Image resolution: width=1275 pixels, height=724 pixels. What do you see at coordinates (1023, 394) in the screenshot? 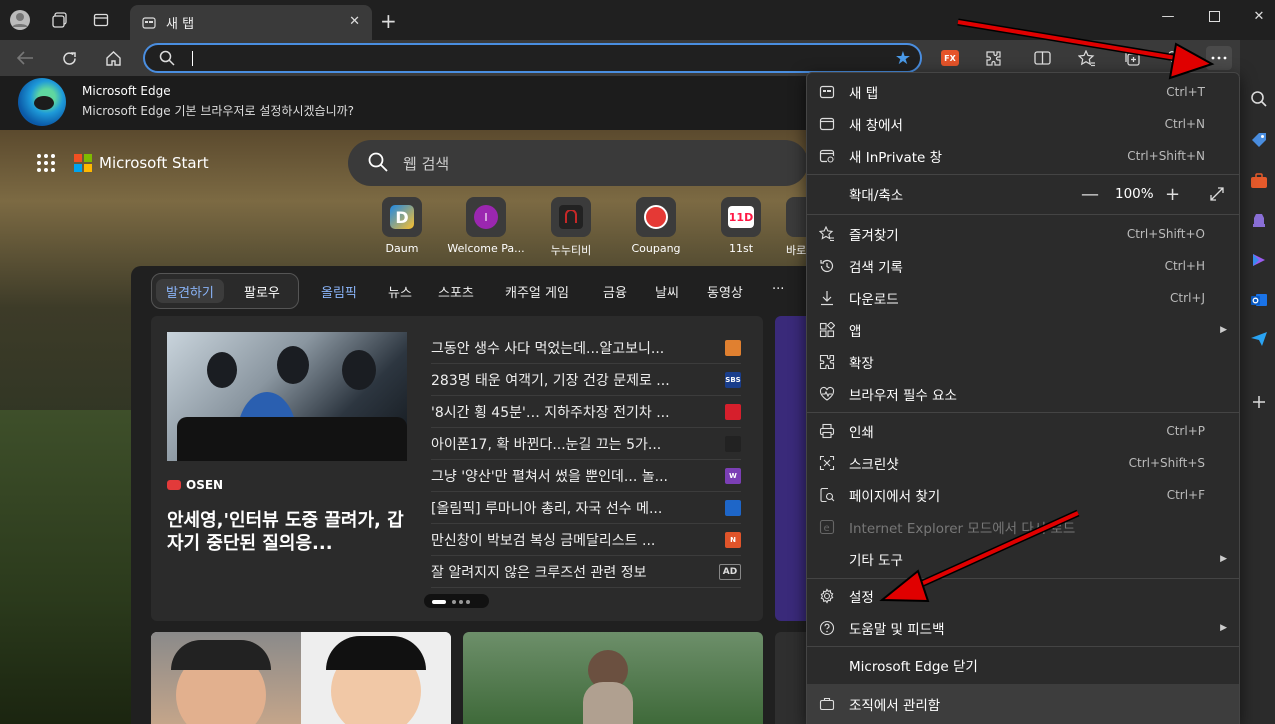
I see `menu-browser-essentials: 브라우저 필수 요소` at bounding box center [1023, 394].